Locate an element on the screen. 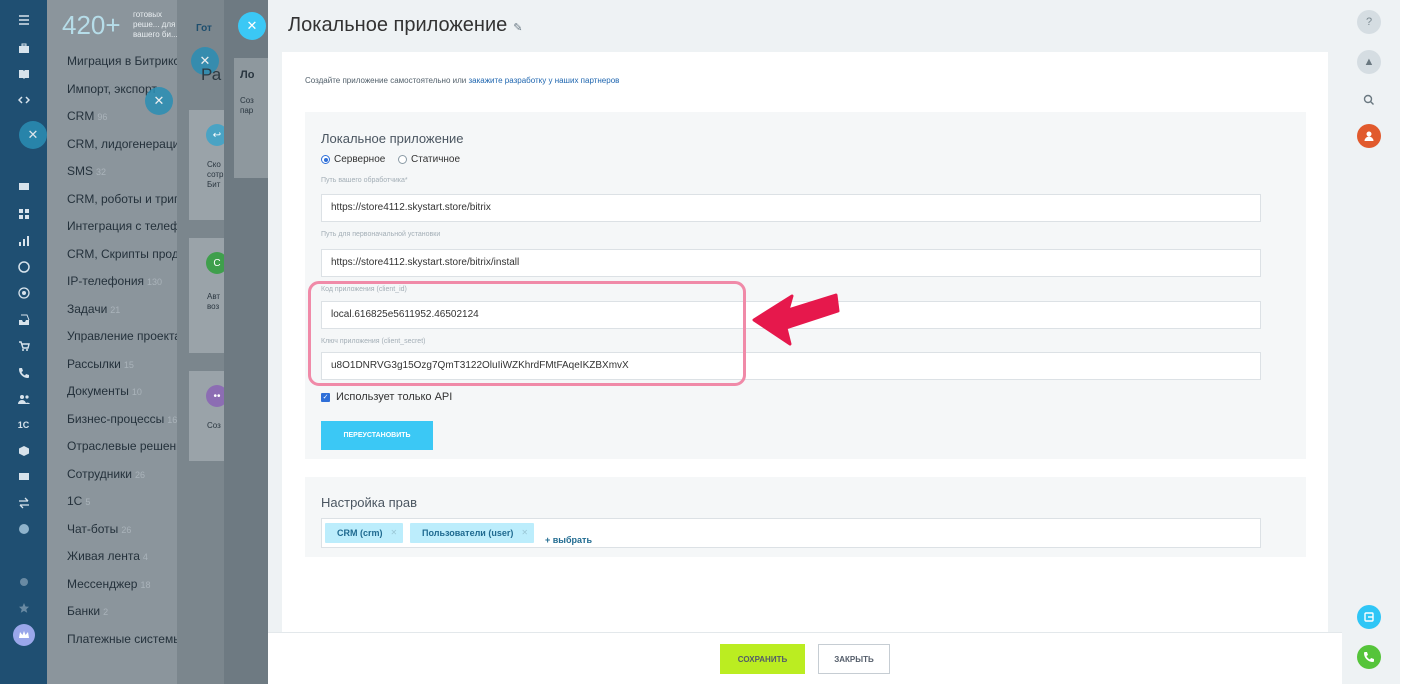  radio-static: Статичное is located at coordinates (429, 159).